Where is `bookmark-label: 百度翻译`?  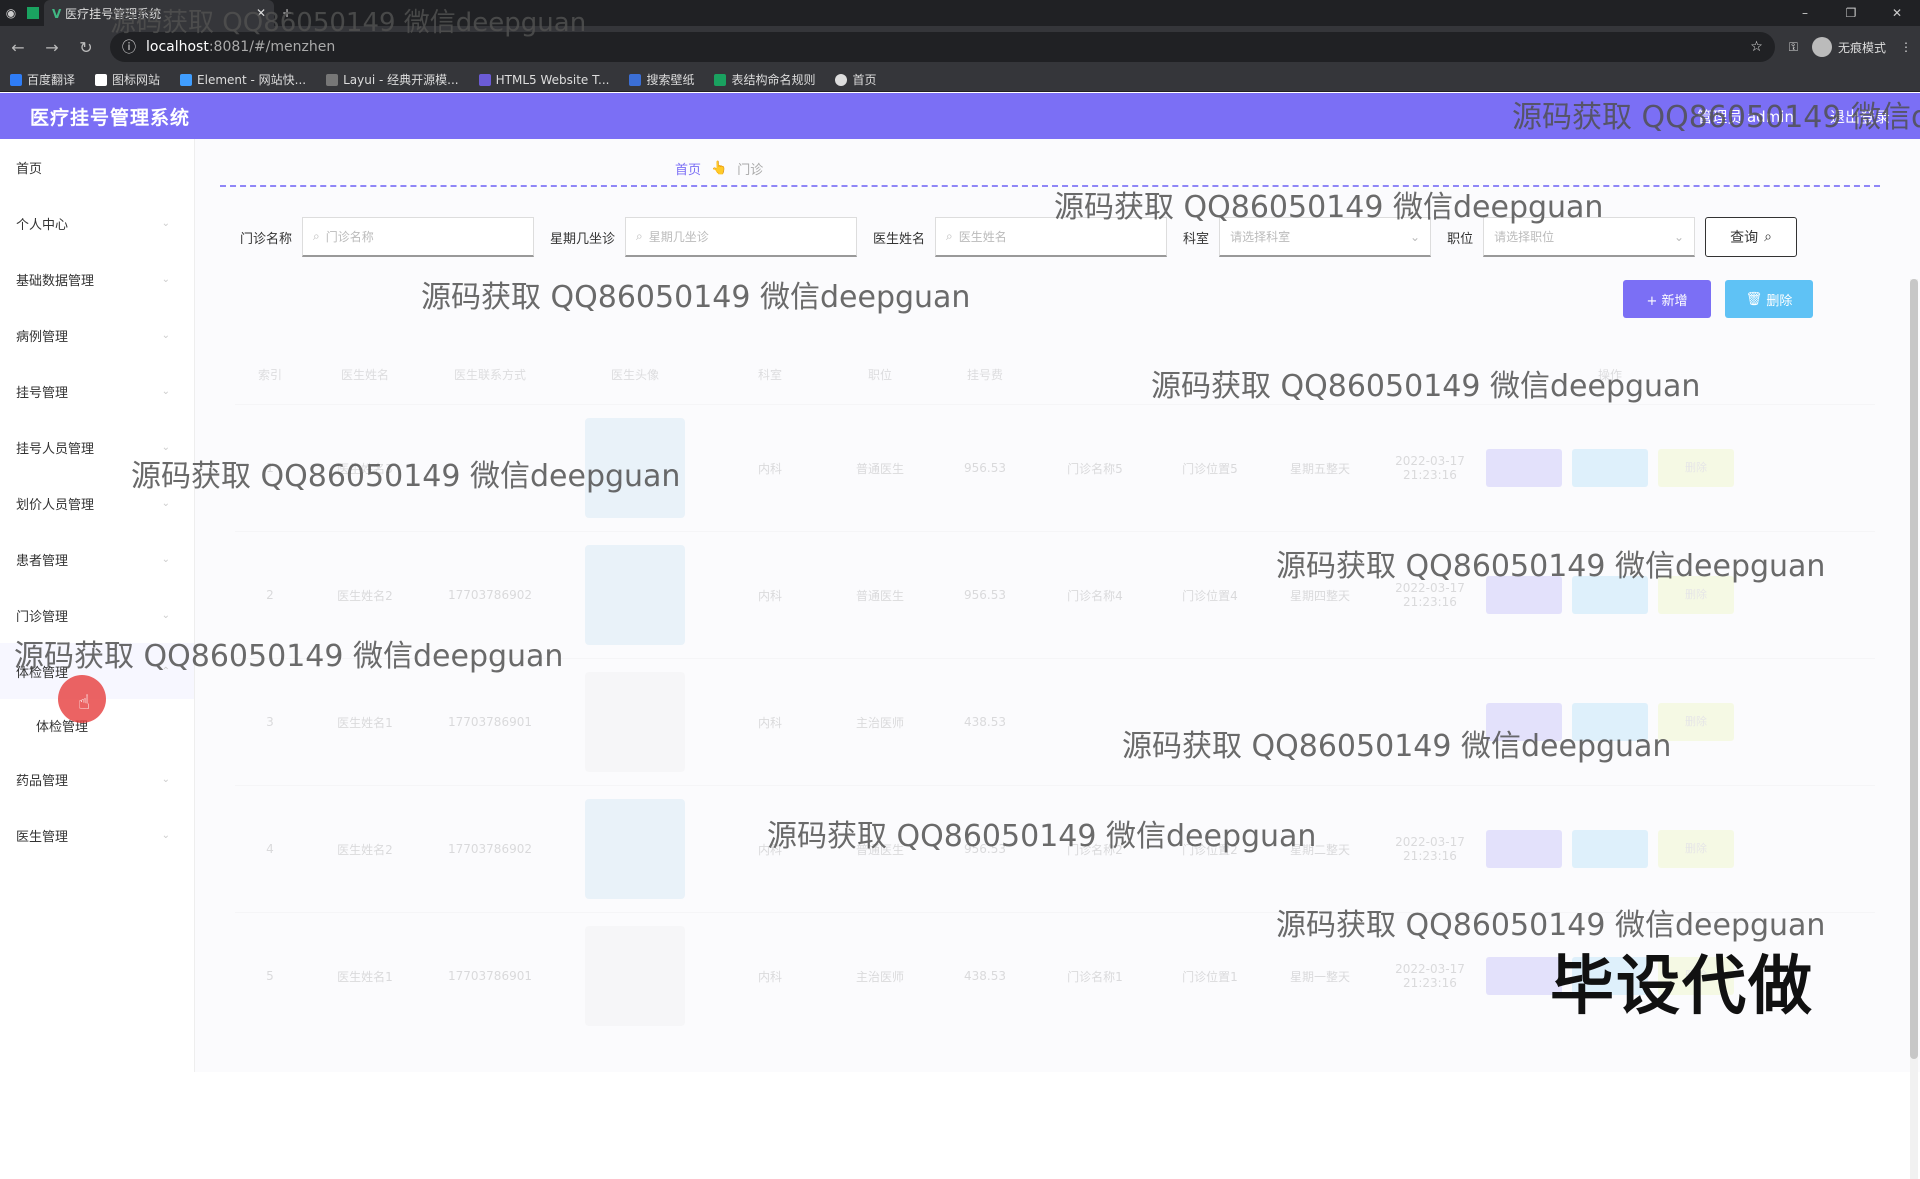 bookmark-label: 百度翻译 is located at coordinates (51, 80).